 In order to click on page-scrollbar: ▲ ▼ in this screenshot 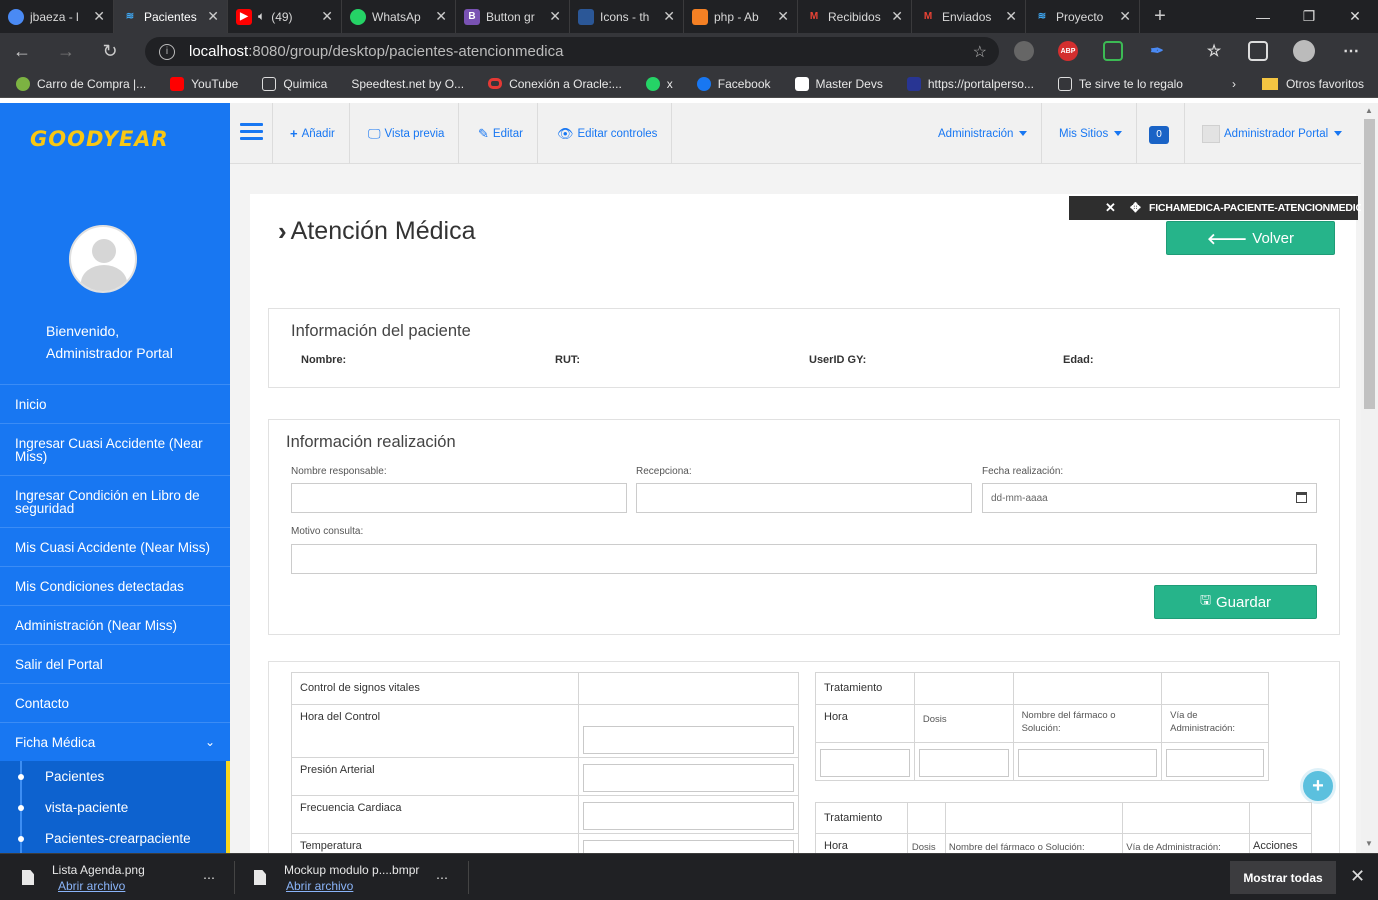, I will do `click(1369, 478)`.